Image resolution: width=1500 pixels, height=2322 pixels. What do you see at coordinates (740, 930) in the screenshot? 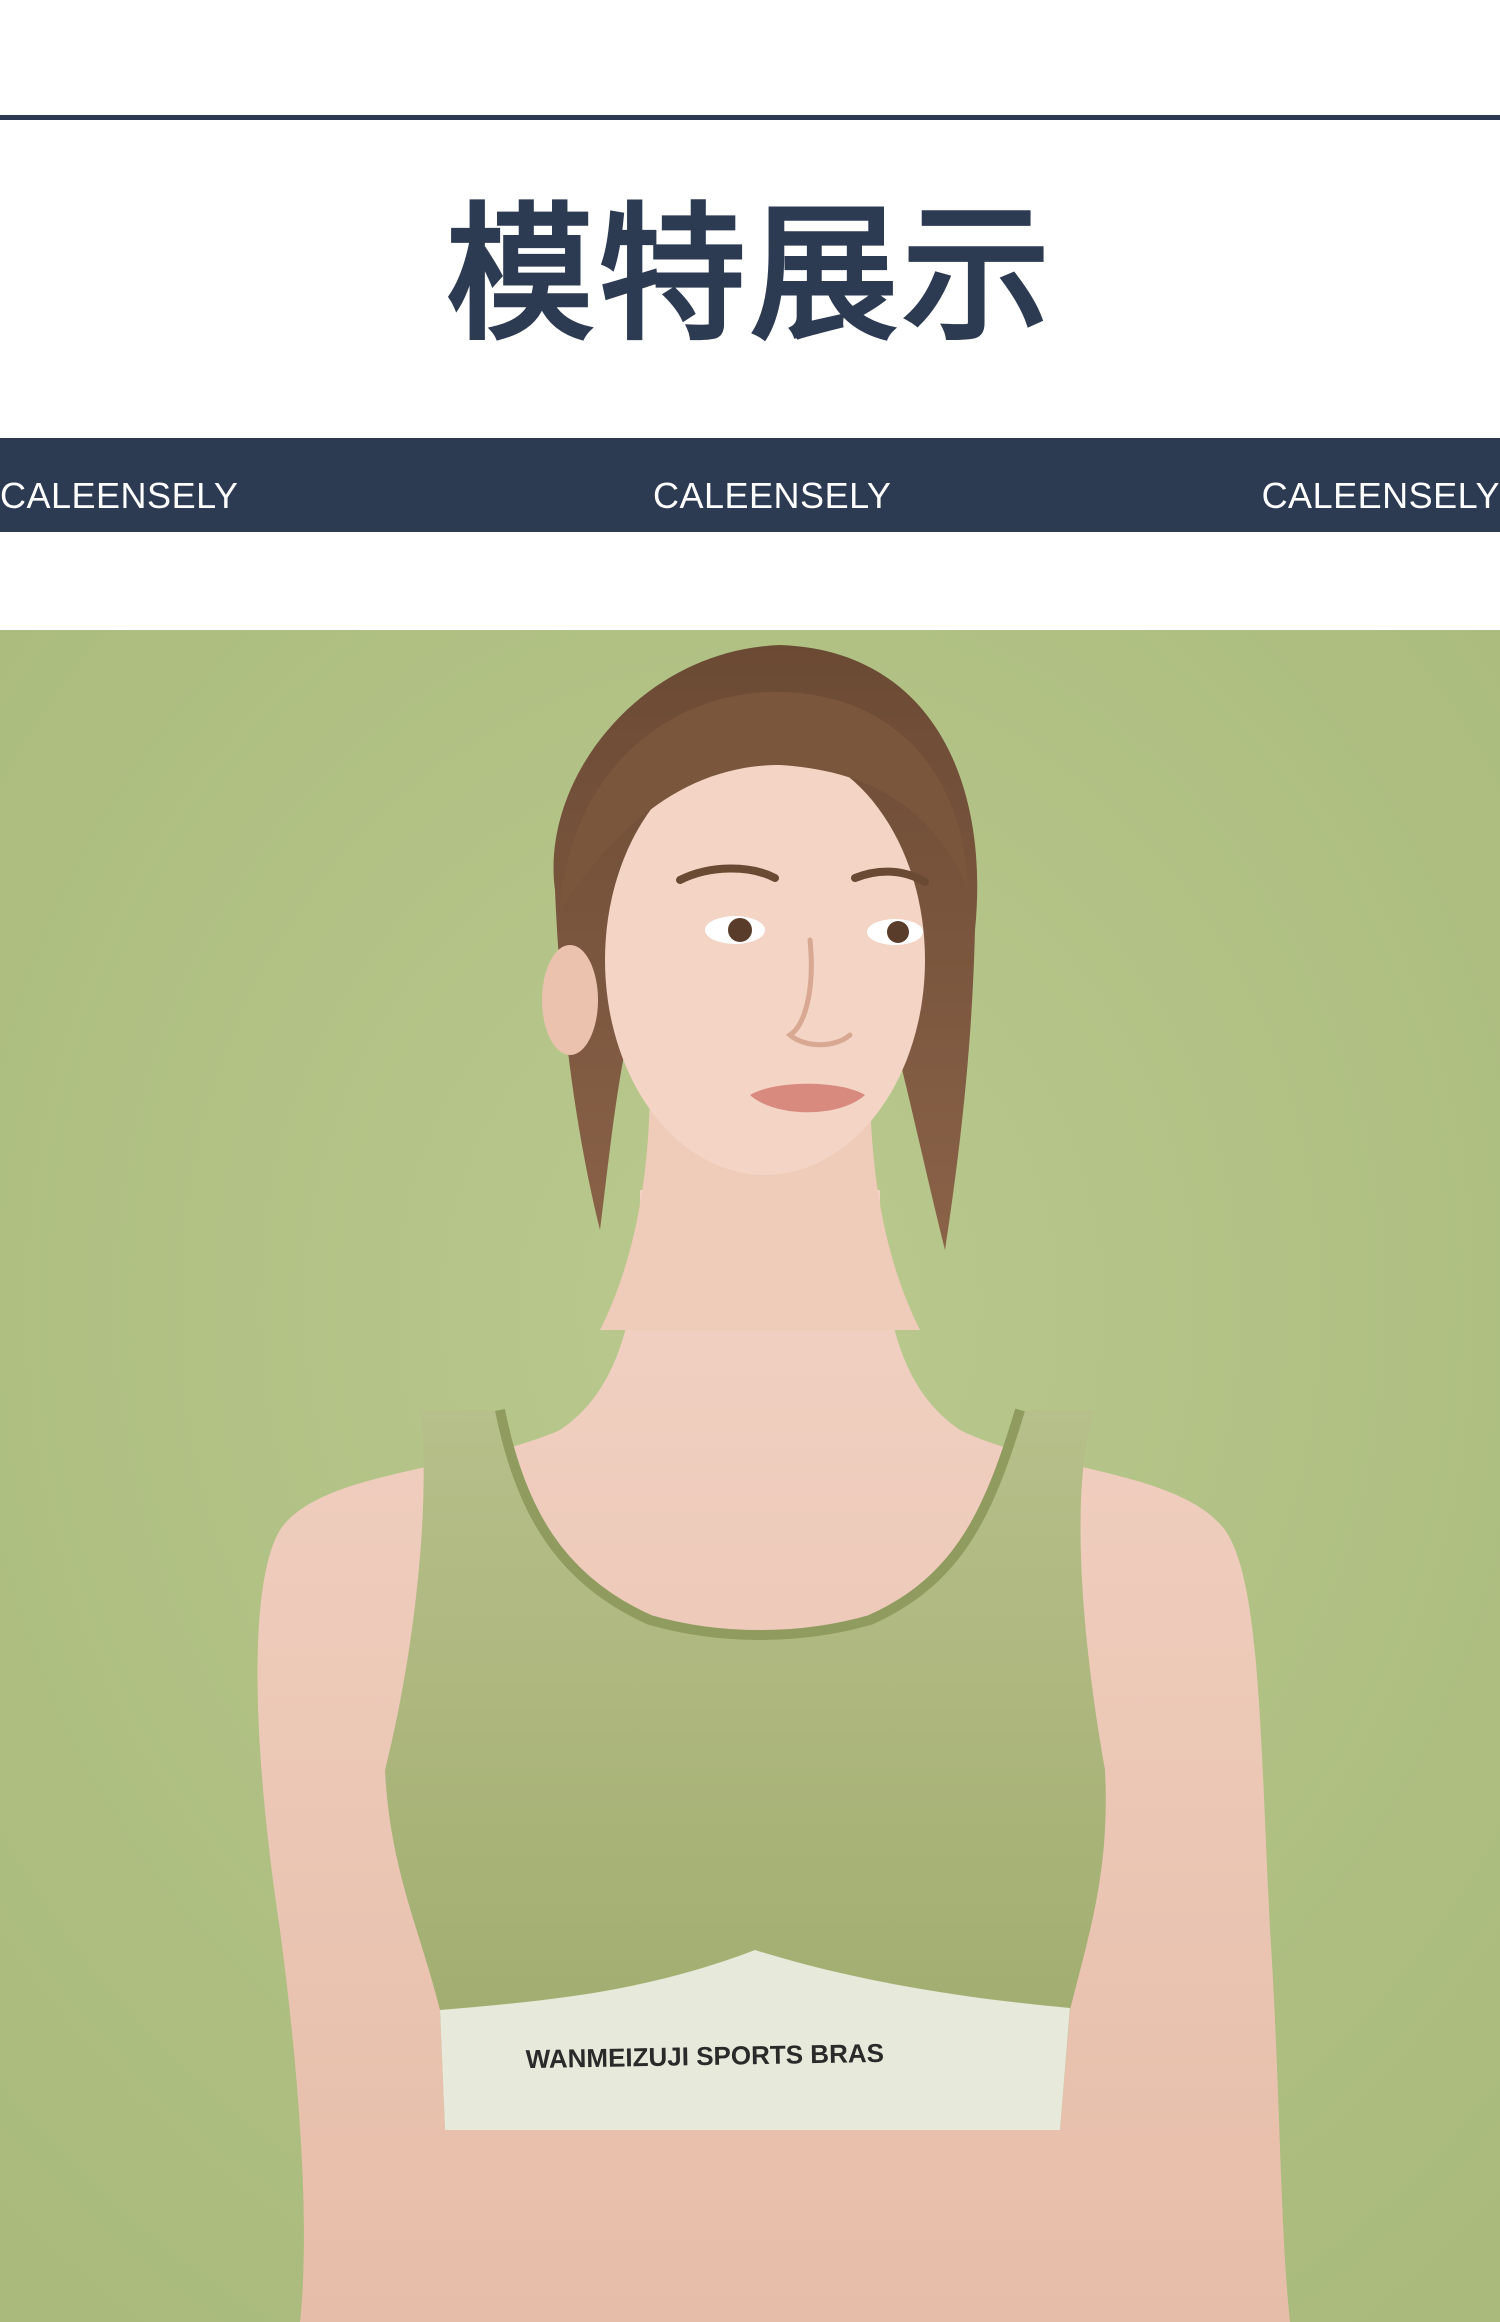
I see `model-iris-left` at bounding box center [740, 930].